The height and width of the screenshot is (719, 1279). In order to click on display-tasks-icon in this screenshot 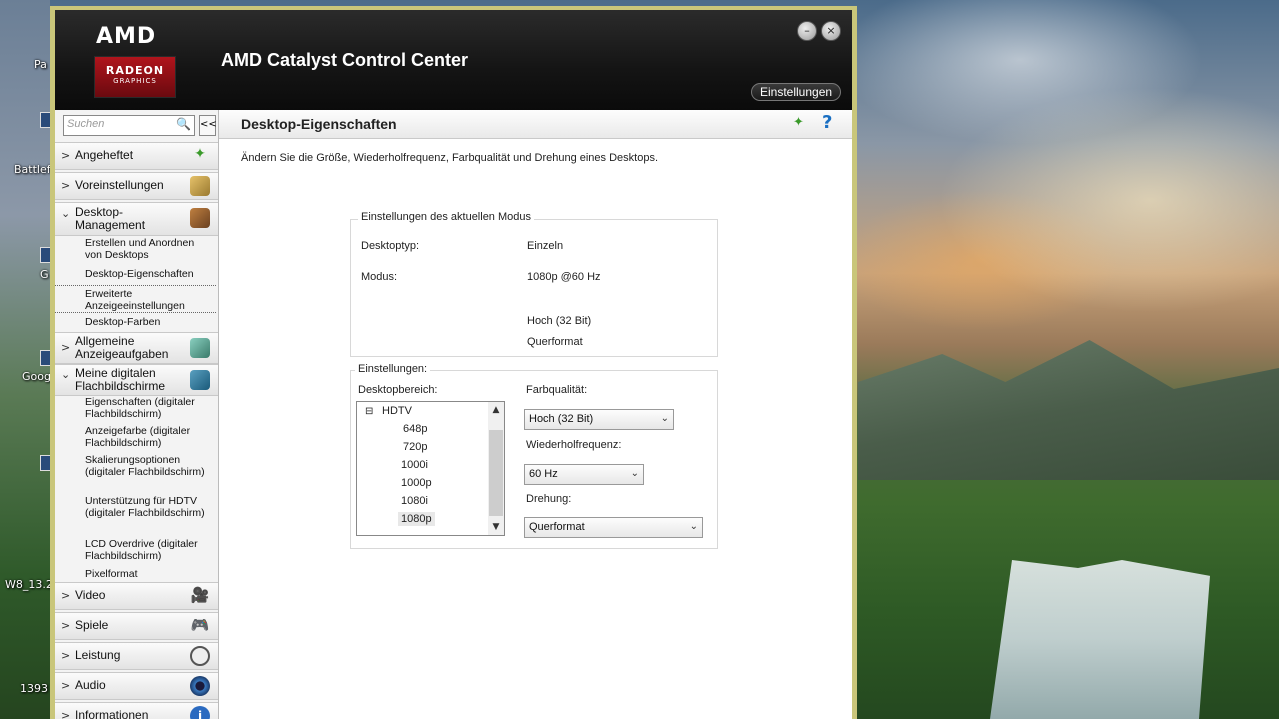, I will do `click(200, 348)`.